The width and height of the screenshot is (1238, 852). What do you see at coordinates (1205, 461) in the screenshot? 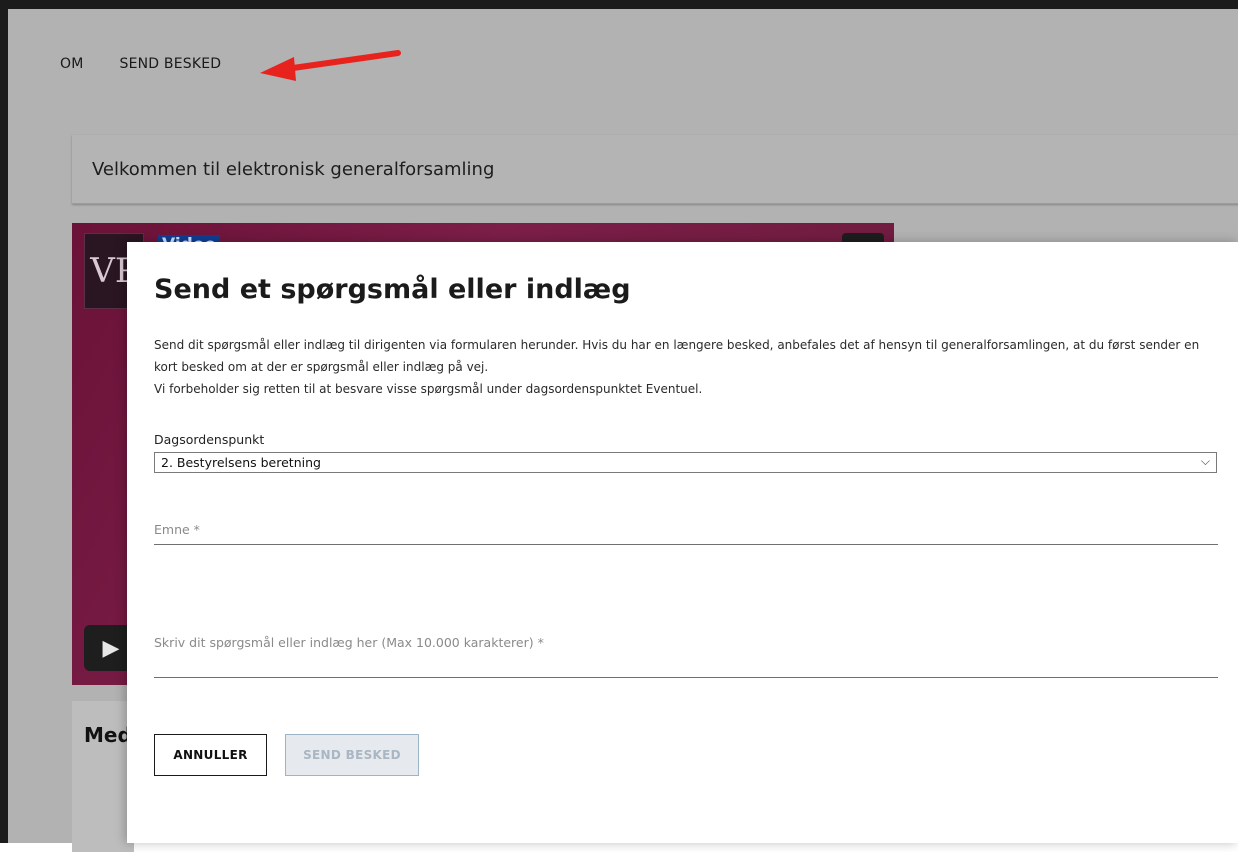
I see `chevron-down-icon: ⌵` at bounding box center [1205, 461].